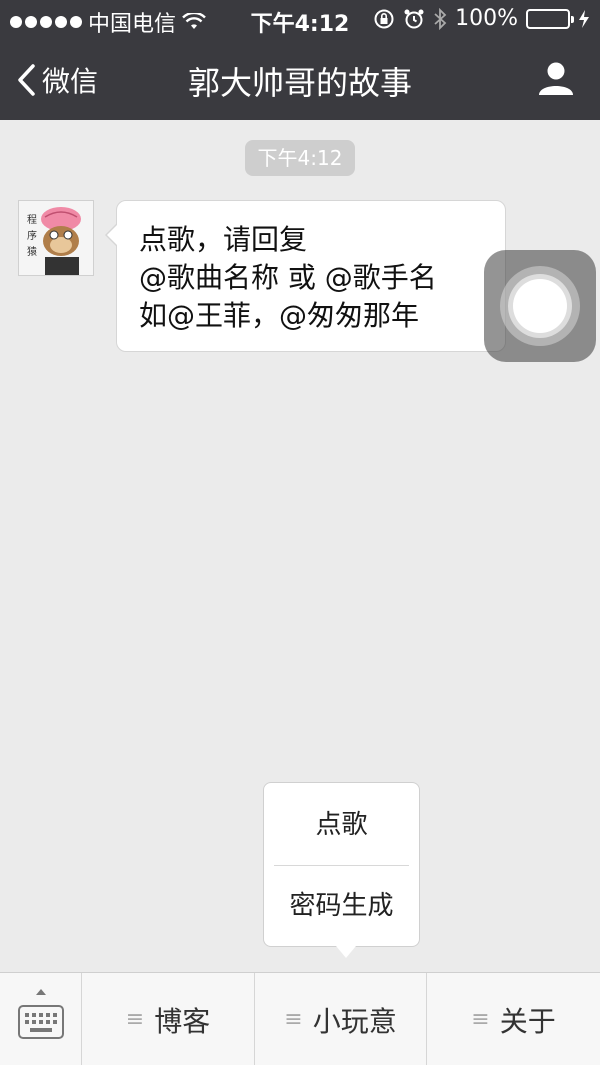 This screenshot has width=600, height=1065. I want to click on menu-item-blog: ≡ 博客, so click(168, 1019).